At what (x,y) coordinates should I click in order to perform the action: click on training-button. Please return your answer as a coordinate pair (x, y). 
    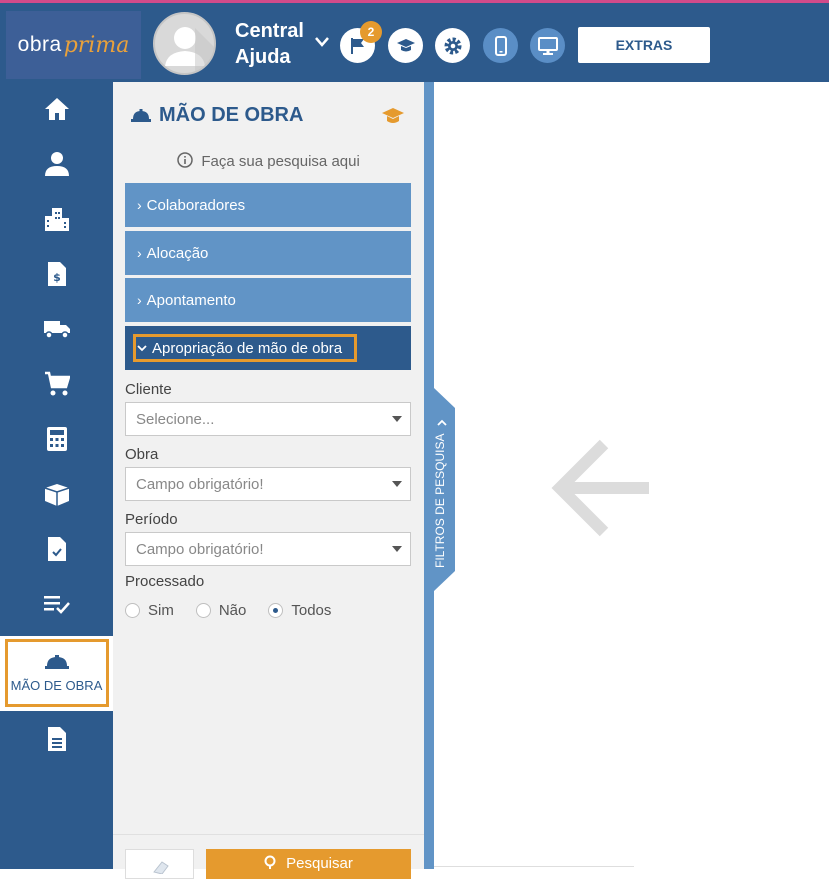
    Looking at the image, I should click on (405, 45).